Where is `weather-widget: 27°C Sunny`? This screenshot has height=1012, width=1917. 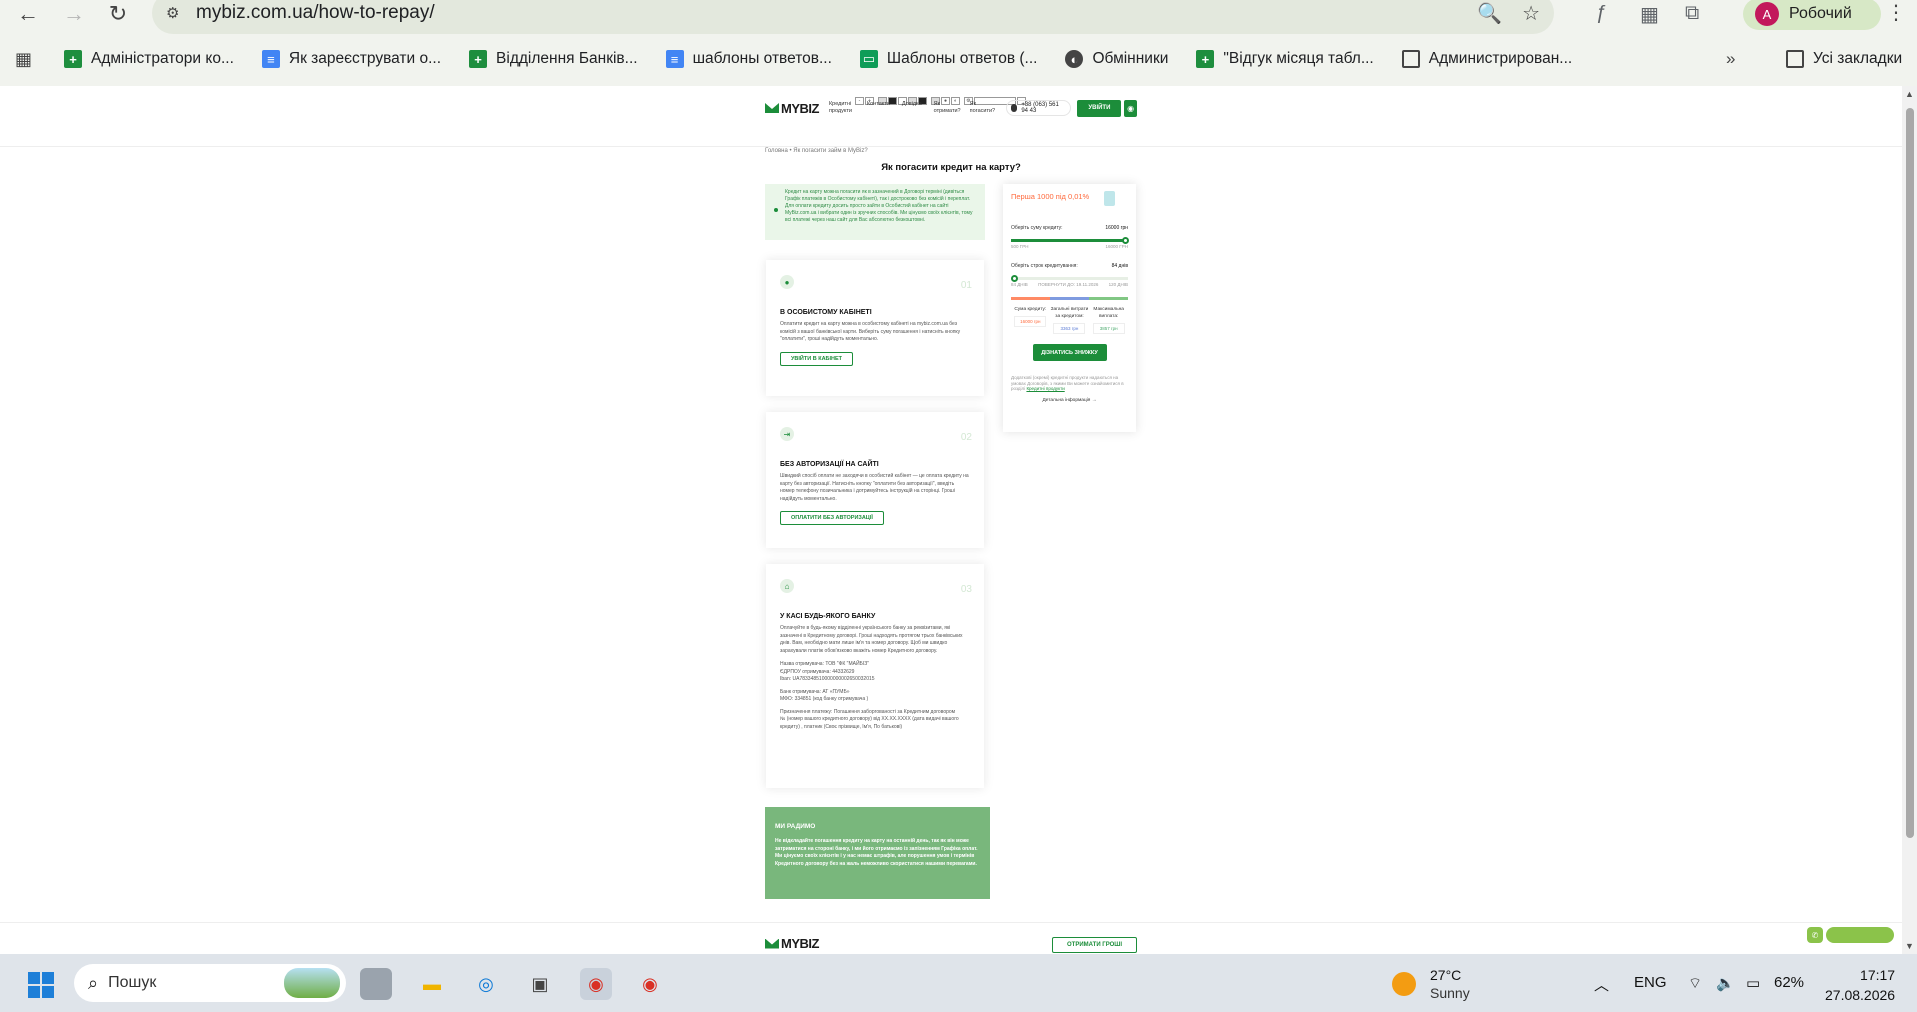 weather-widget: 27°C Sunny is located at coordinates (1431, 984).